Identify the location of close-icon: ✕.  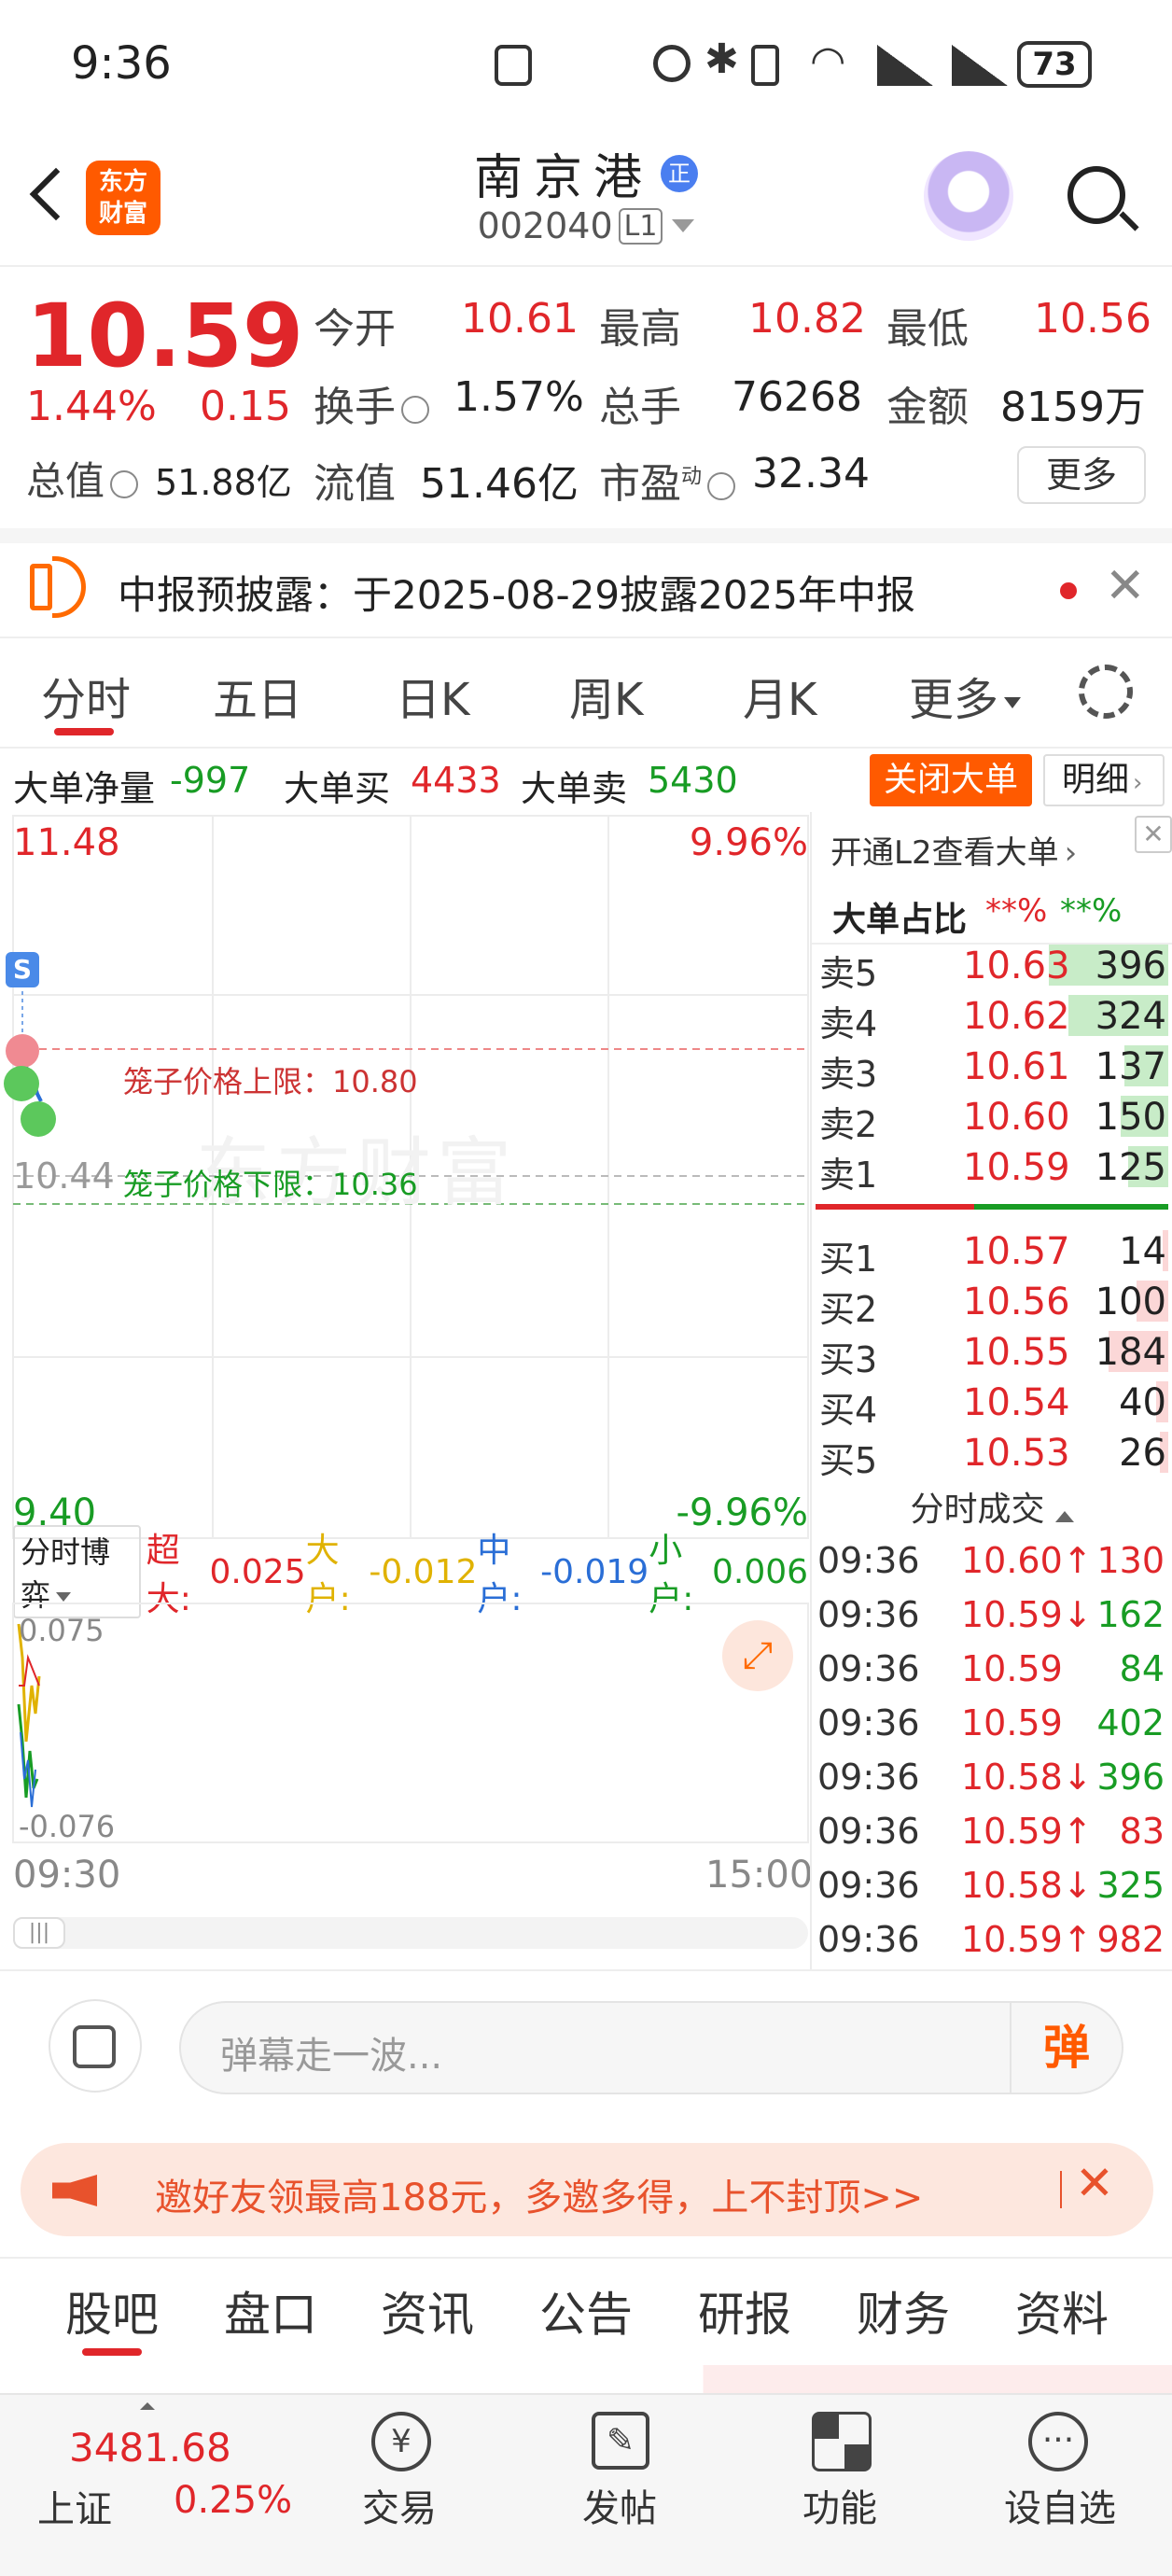
(1125, 586).